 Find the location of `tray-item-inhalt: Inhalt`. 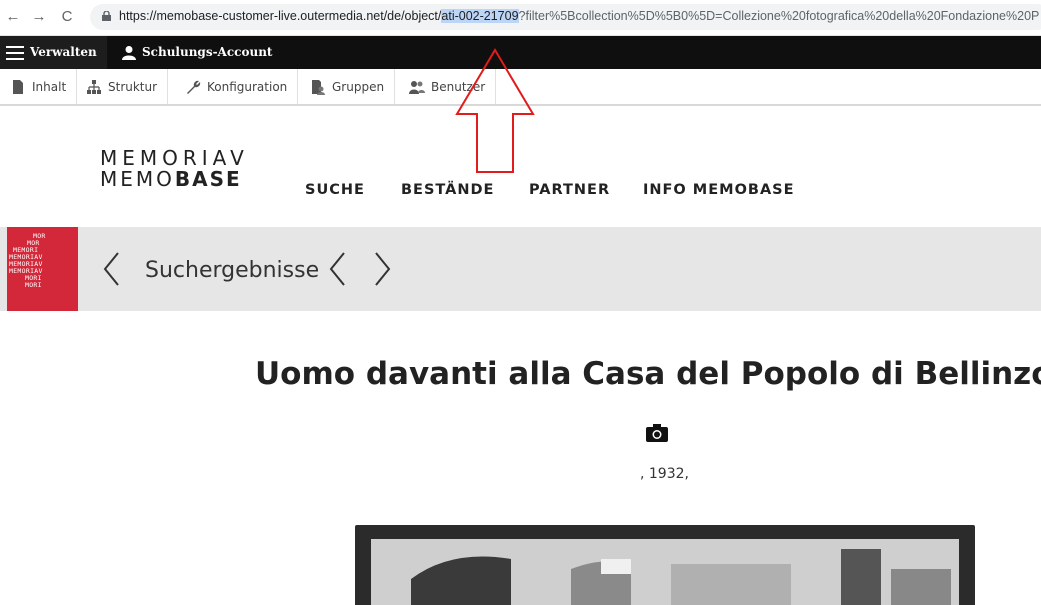

tray-item-inhalt: Inhalt is located at coordinates (39, 86).